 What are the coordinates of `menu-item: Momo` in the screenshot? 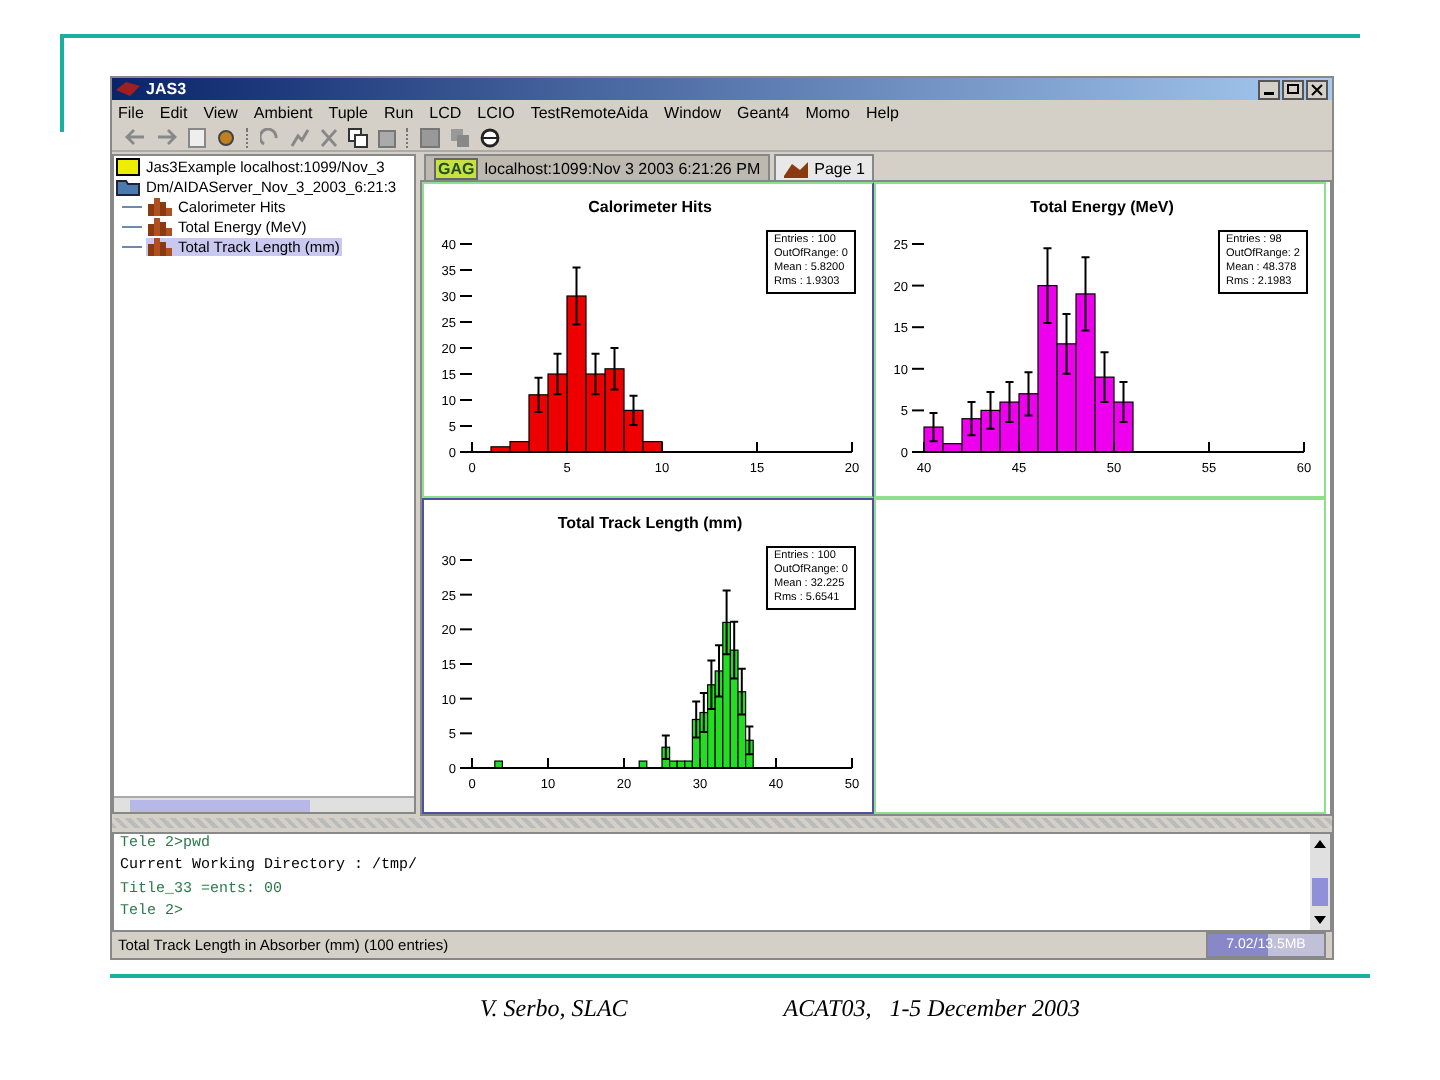 It's located at (827, 112).